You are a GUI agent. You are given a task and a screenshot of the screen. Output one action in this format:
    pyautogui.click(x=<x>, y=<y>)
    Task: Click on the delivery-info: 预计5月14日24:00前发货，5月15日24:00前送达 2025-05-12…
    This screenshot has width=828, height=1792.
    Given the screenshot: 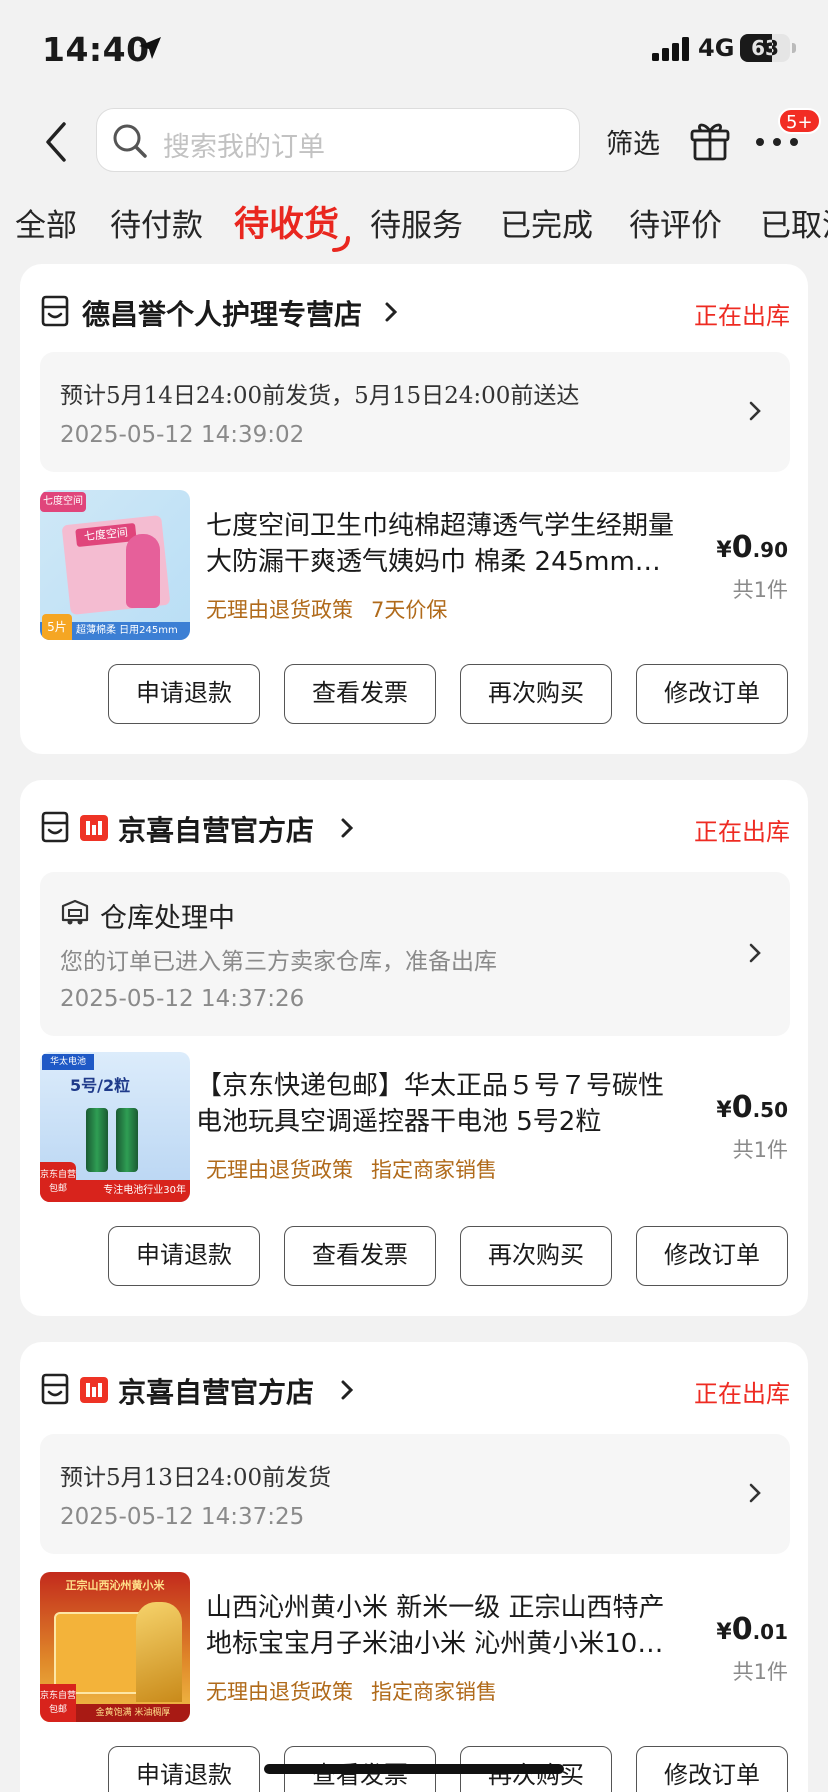 What is the action you would take?
    pyautogui.click(x=415, y=412)
    